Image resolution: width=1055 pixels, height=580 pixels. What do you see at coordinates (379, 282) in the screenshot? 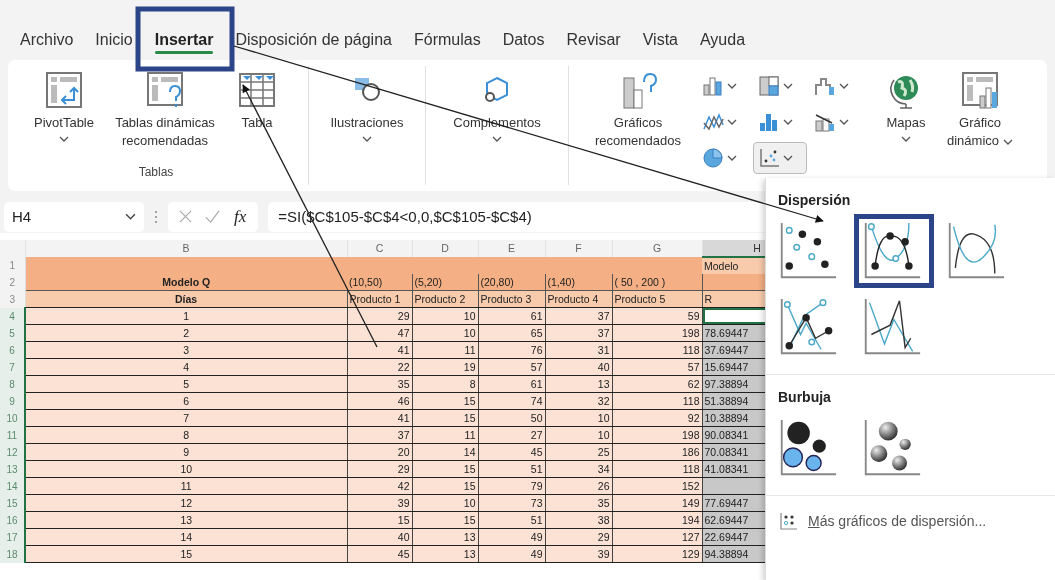
I see `table-cell: (10,50)` at bounding box center [379, 282].